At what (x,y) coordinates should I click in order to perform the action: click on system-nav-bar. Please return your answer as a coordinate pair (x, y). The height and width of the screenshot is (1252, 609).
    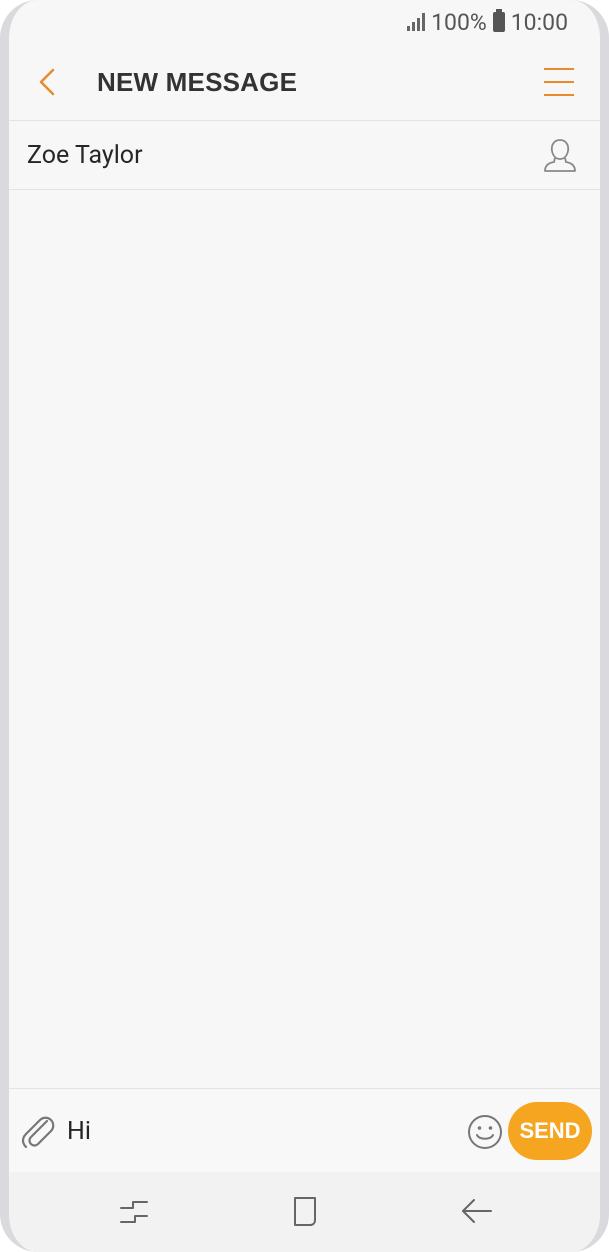
    Looking at the image, I should click on (304, 1212).